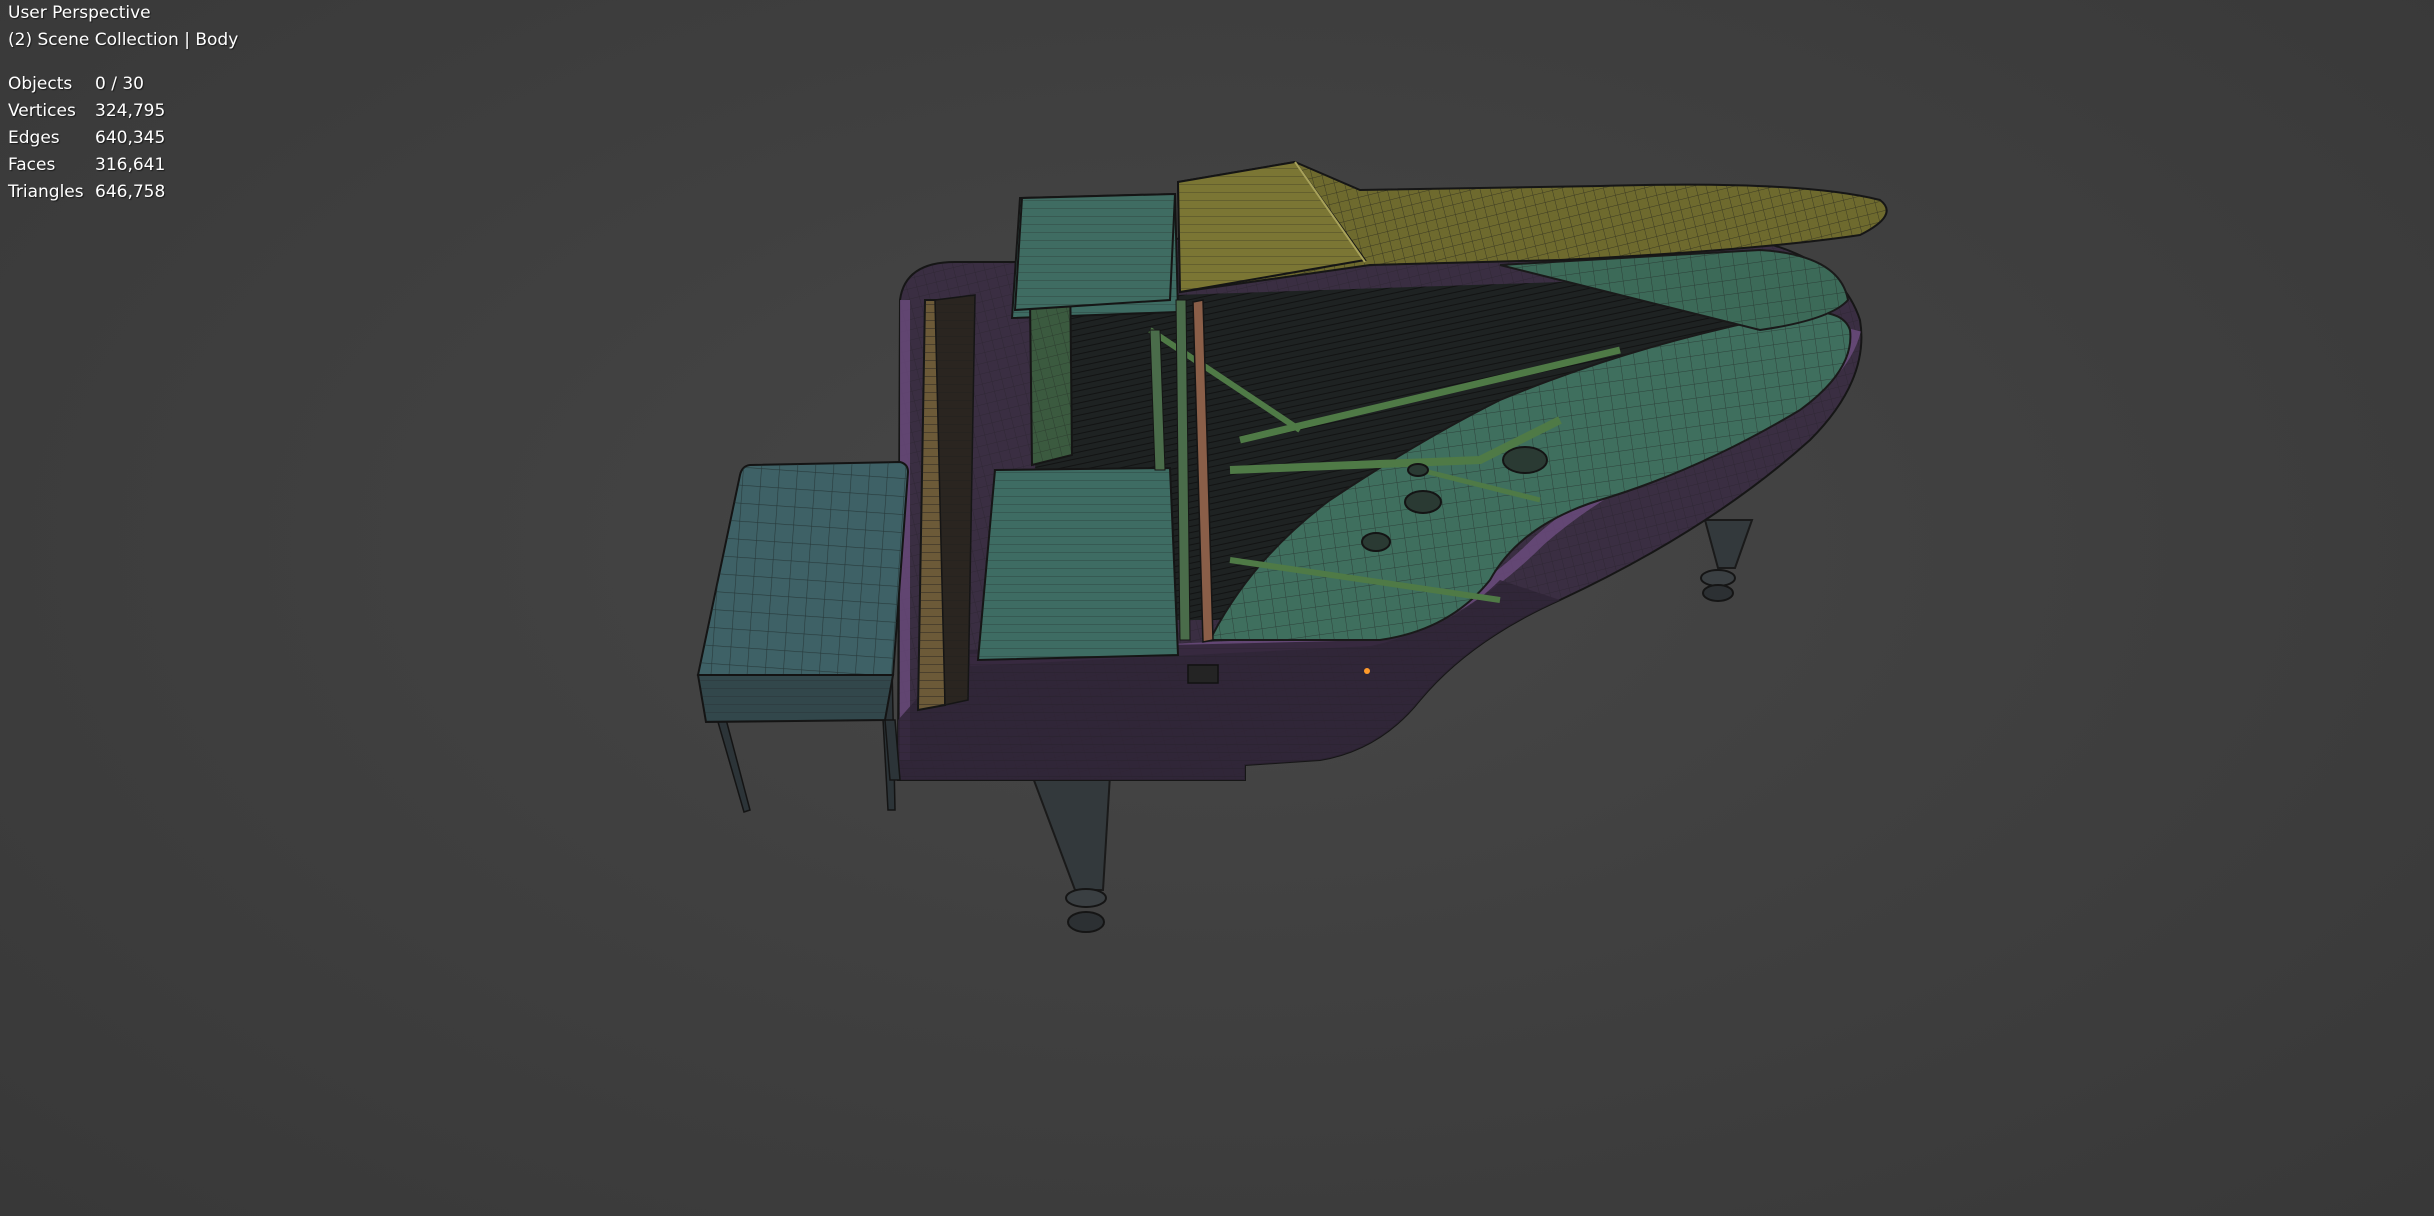 This screenshot has height=1216, width=2434. Describe the element at coordinates (946, 503) in the screenshot. I see `piano-keyboard` at that location.